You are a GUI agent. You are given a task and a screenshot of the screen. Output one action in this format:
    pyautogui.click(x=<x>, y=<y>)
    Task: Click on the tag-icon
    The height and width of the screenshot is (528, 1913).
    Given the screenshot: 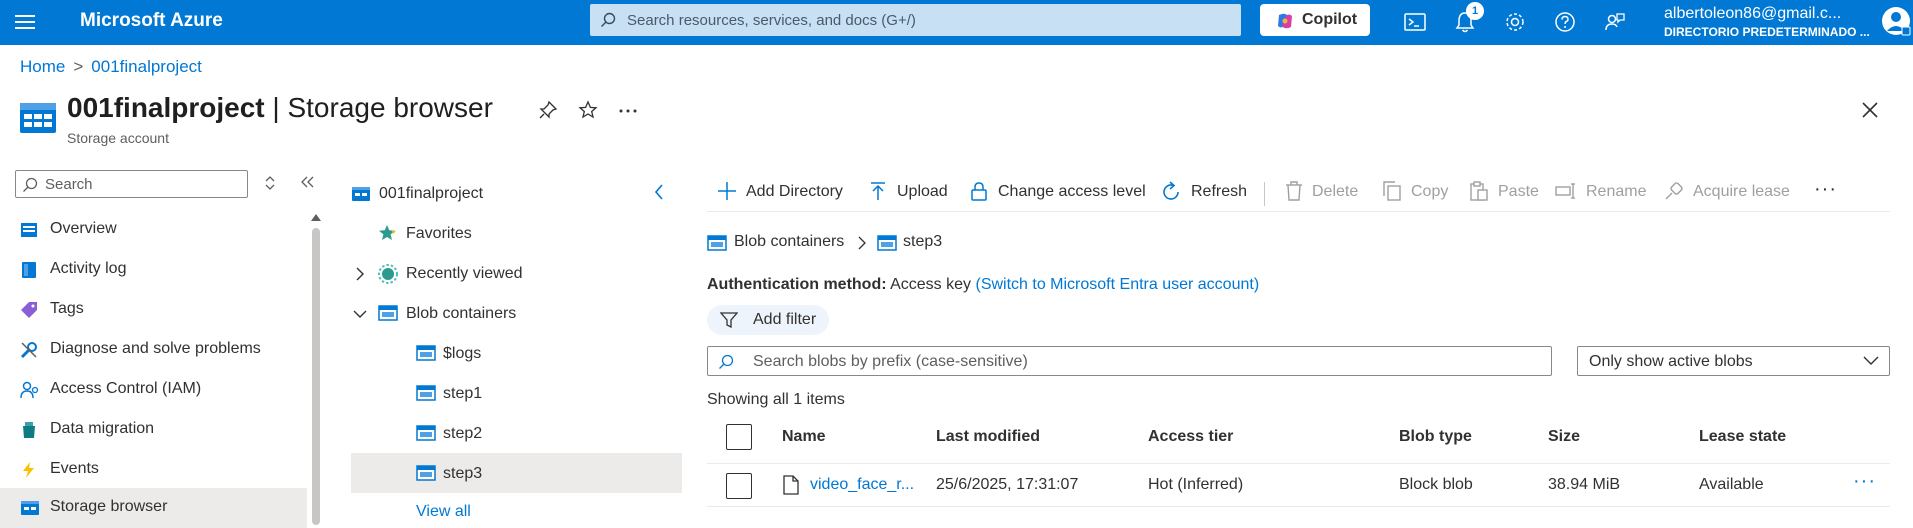 What is the action you would take?
    pyautogui.click(x=29, y=310)
    